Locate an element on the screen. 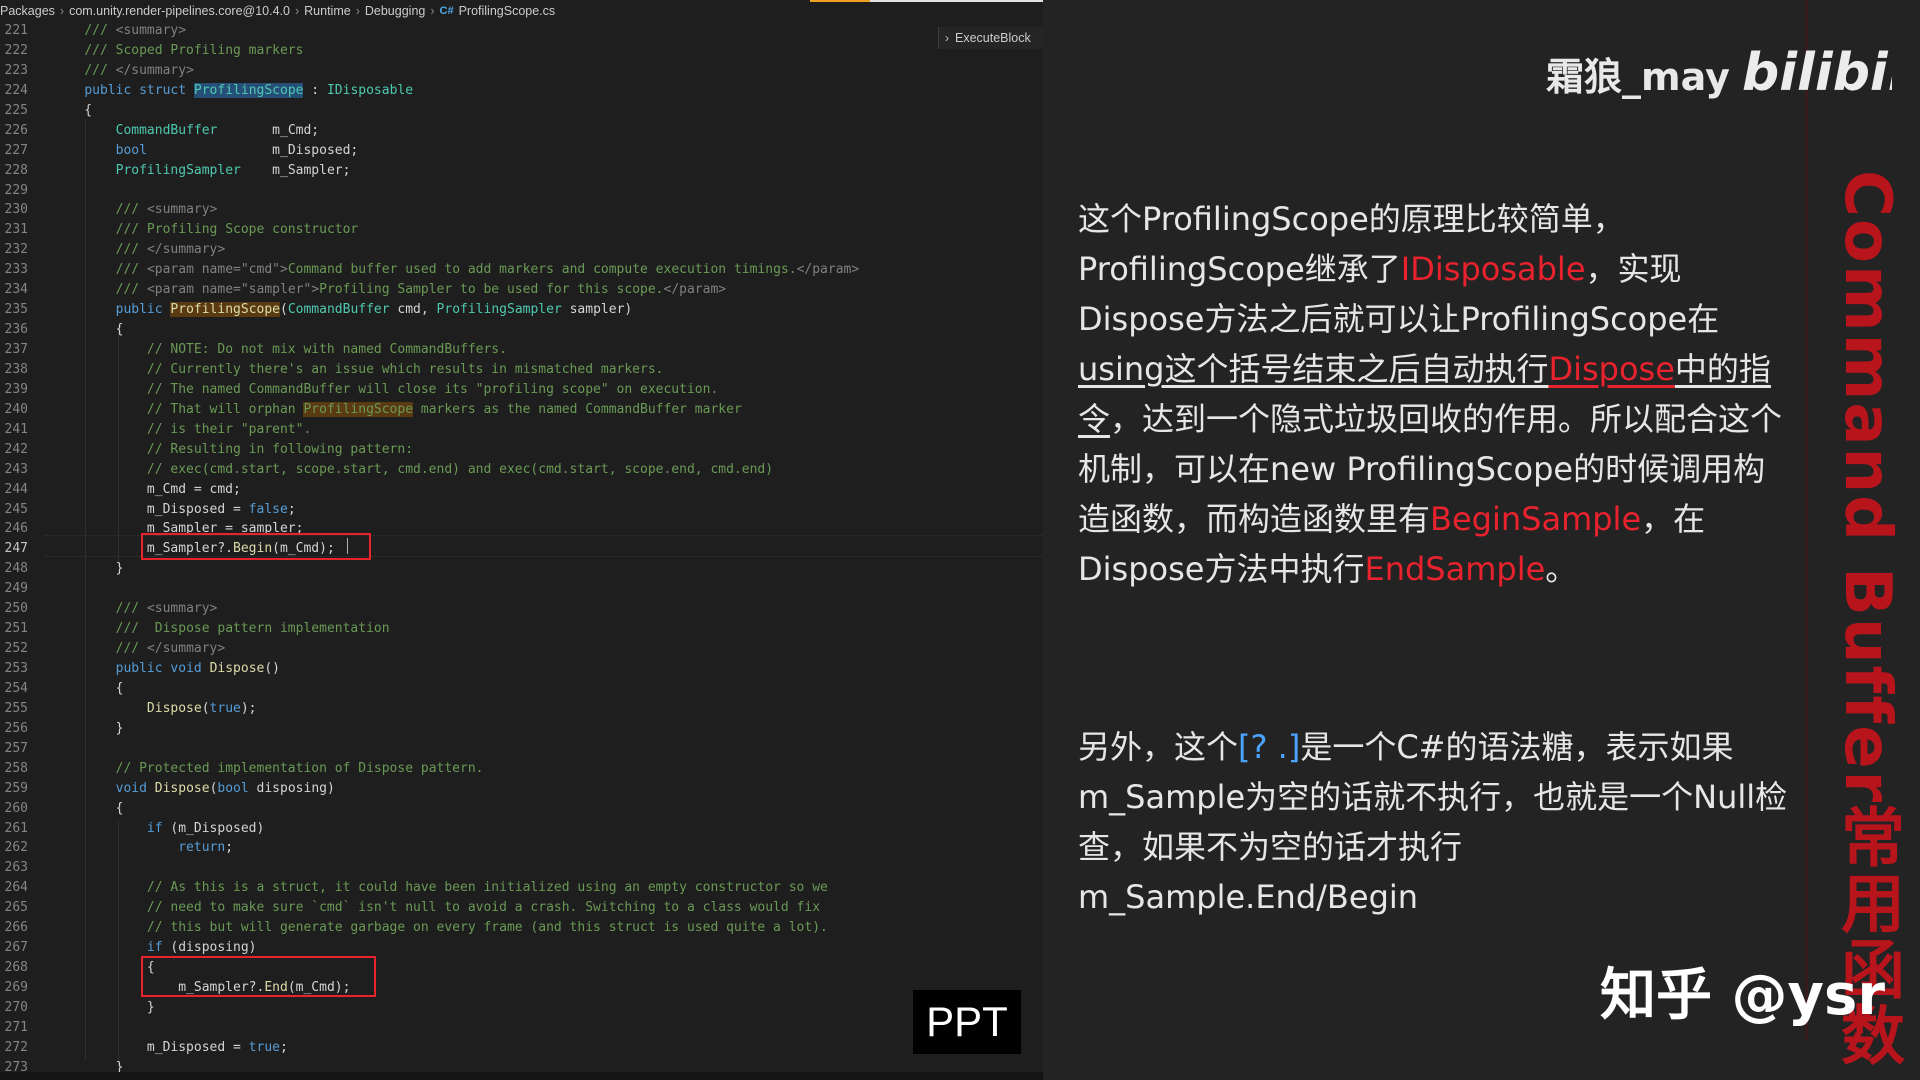 This screenshot has width=1920, height=1080. breadcrumb-item-package: com.unity.render-pipelines.core@10.4.0 is located at coordinates (179, 11).